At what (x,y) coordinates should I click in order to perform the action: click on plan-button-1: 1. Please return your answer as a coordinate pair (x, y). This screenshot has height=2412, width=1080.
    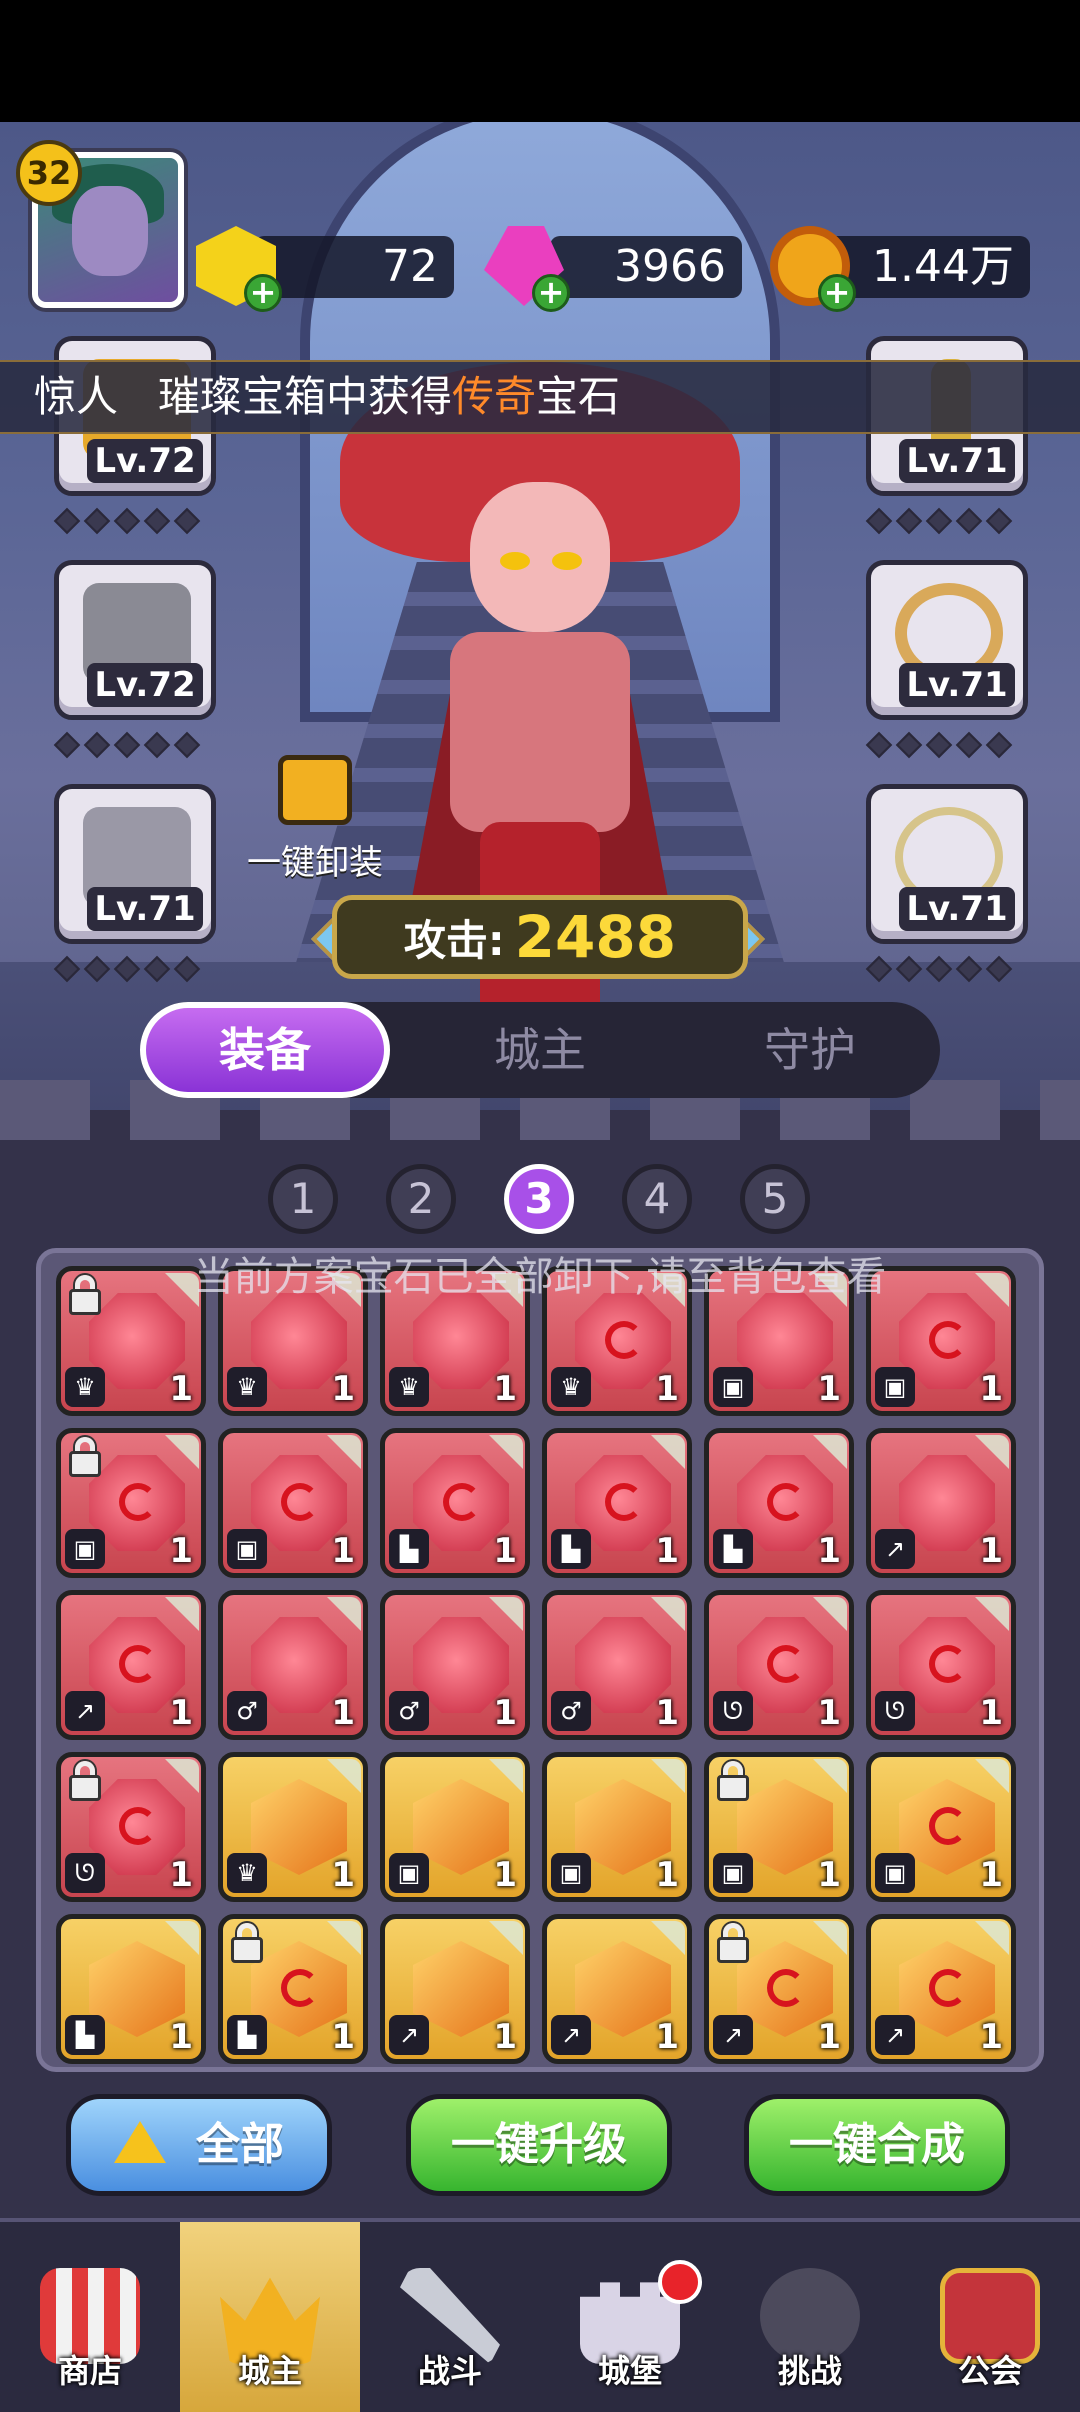
    Looking at the image, I should click on (303, 1199).